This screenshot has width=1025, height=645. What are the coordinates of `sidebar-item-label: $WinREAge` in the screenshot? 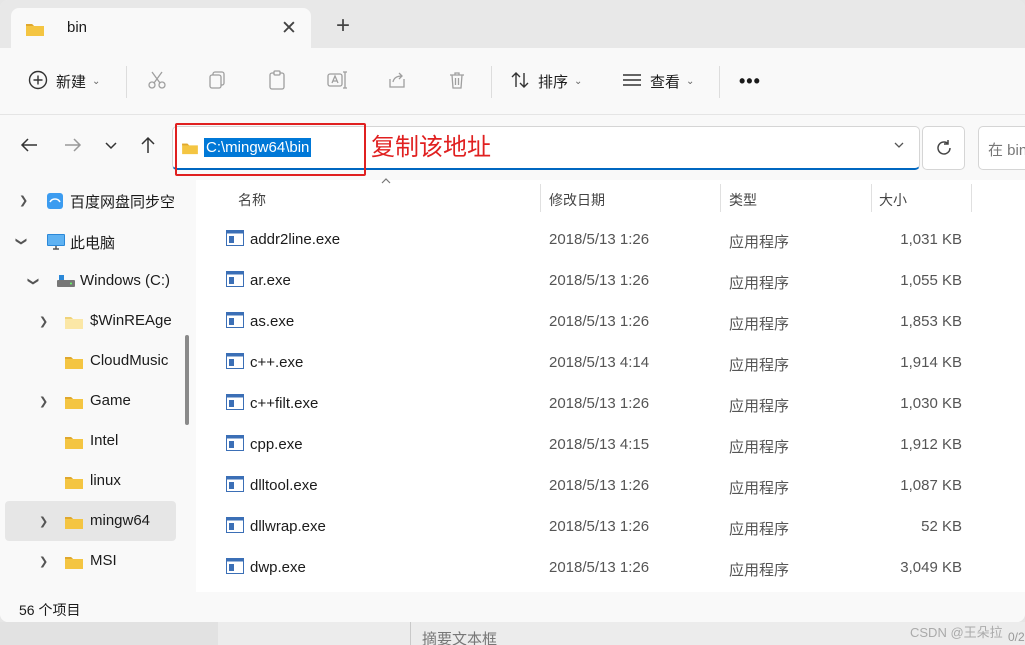 It's located at (131, 320).